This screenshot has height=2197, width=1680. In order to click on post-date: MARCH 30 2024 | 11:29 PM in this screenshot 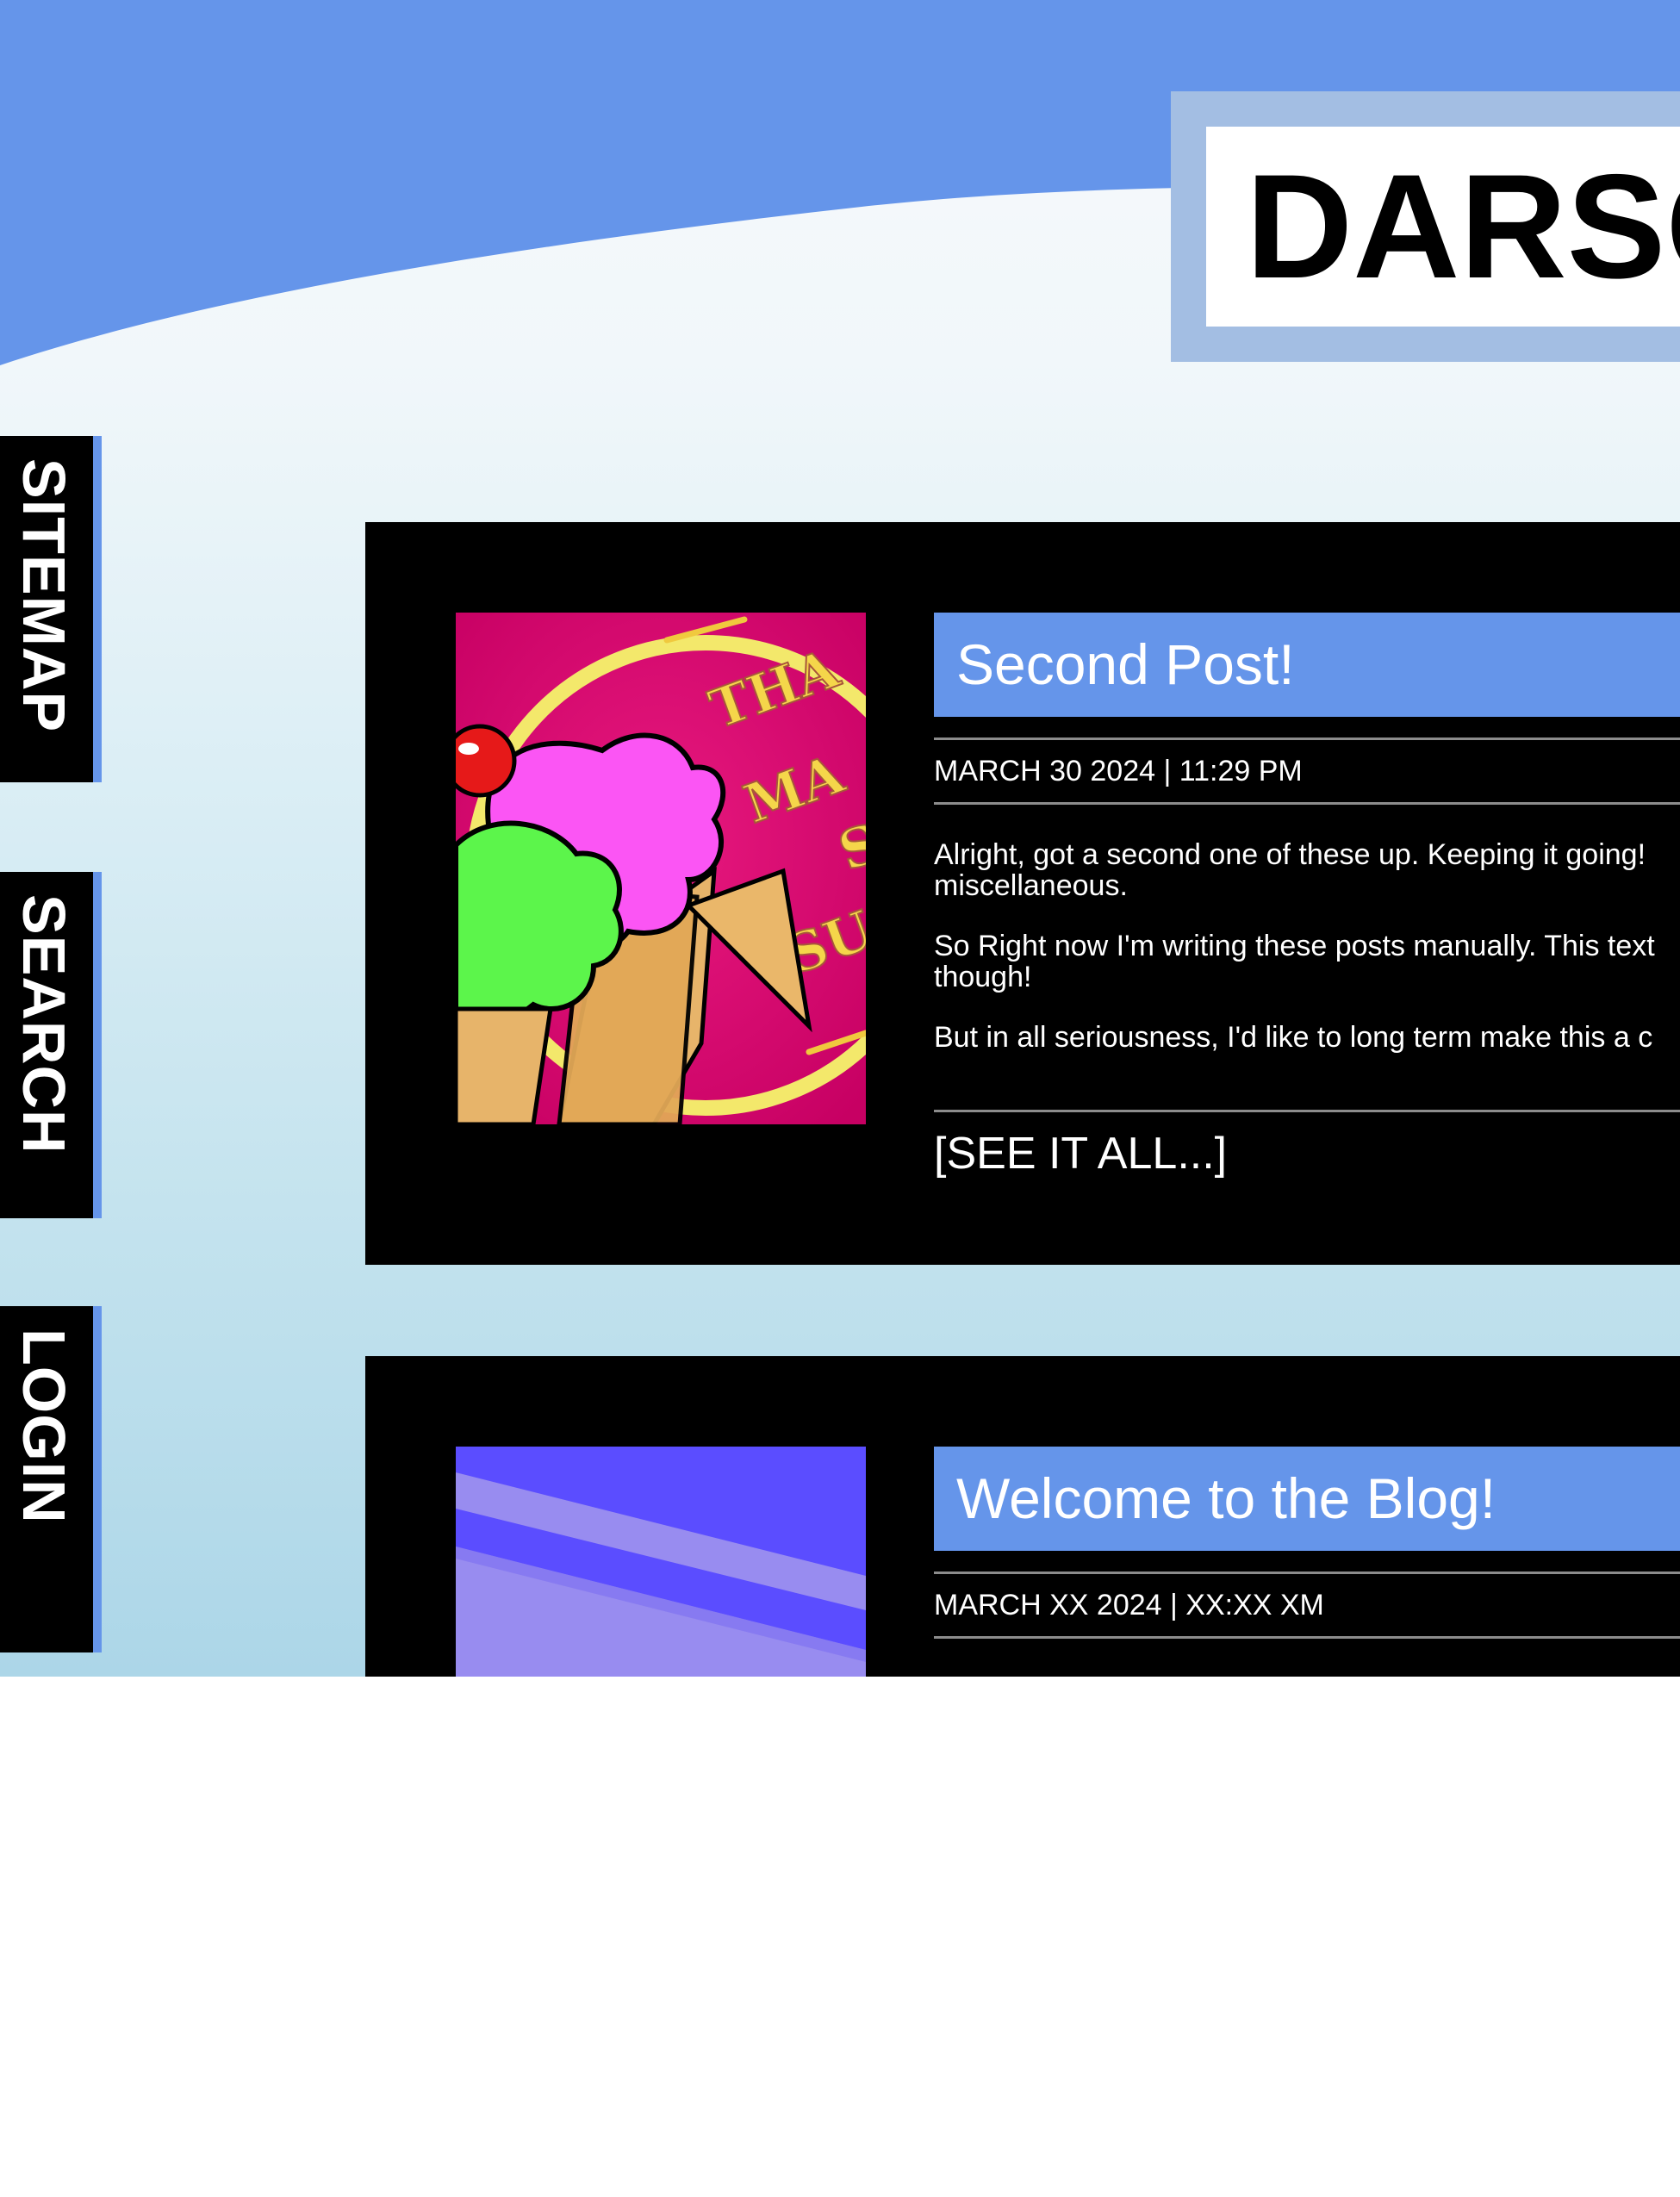, I will do `click(1119, 771)`.